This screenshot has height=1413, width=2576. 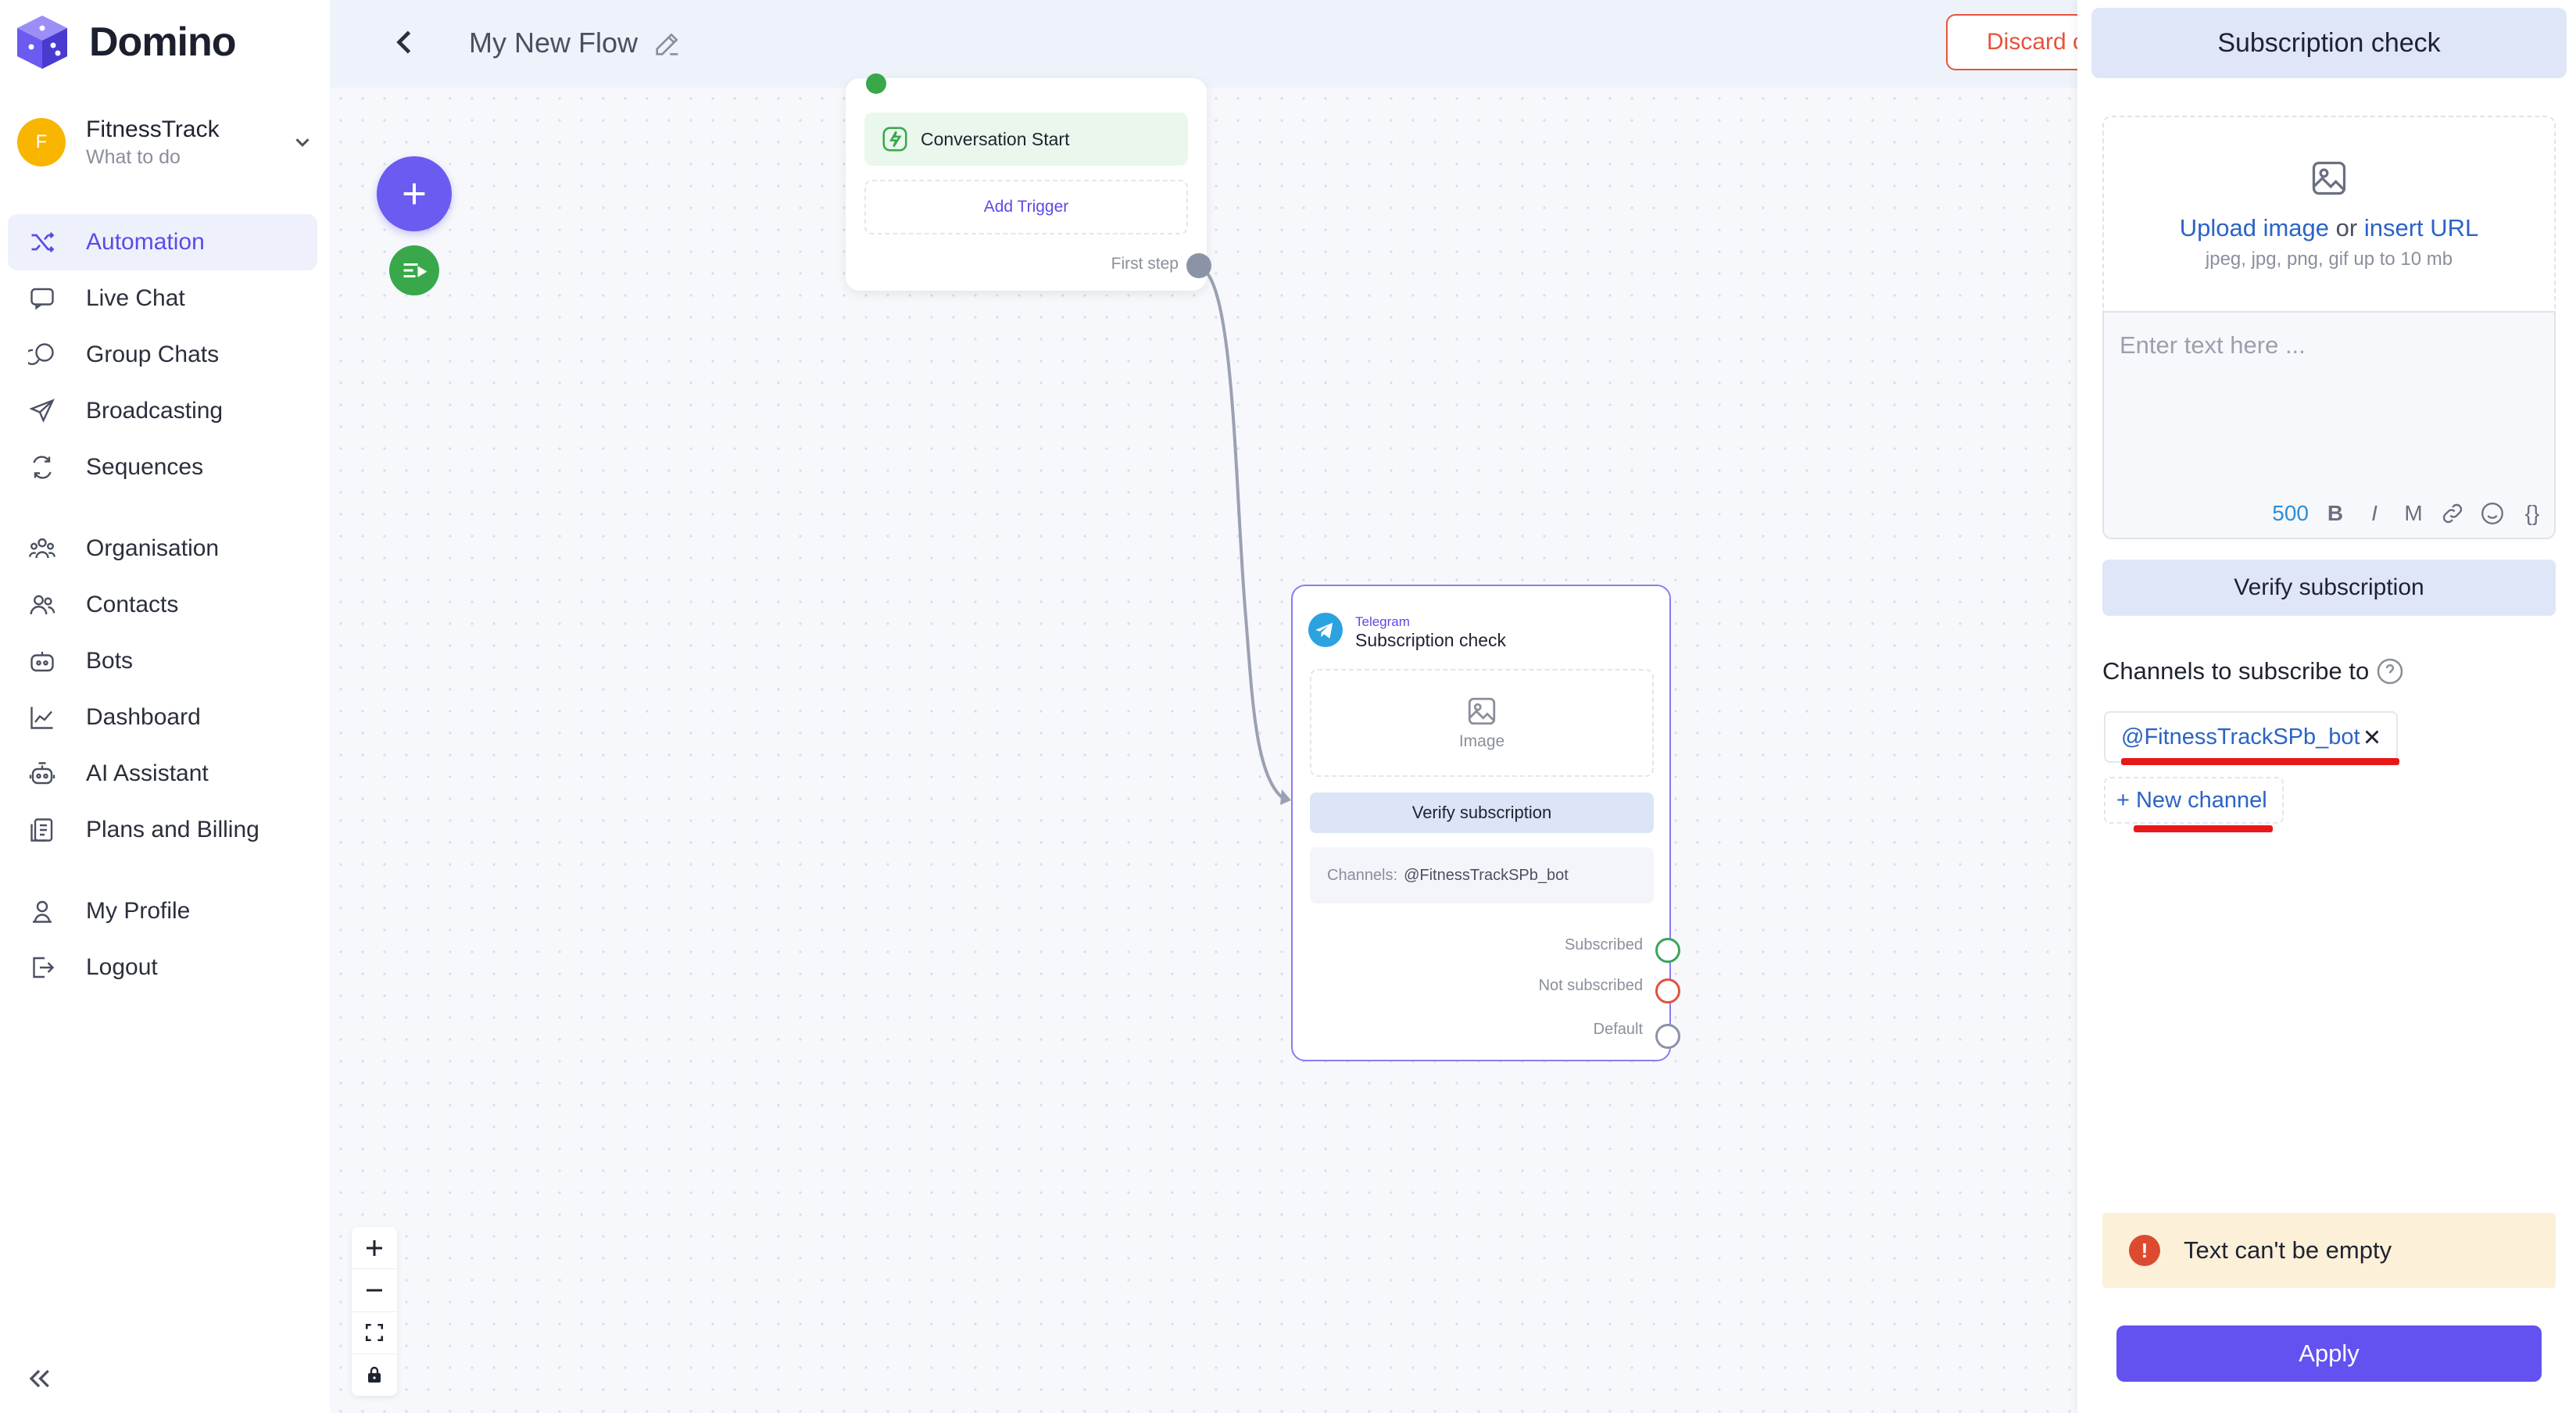 I want to click on trigger-item: Conversation Start, so click(x=1026, y=139).